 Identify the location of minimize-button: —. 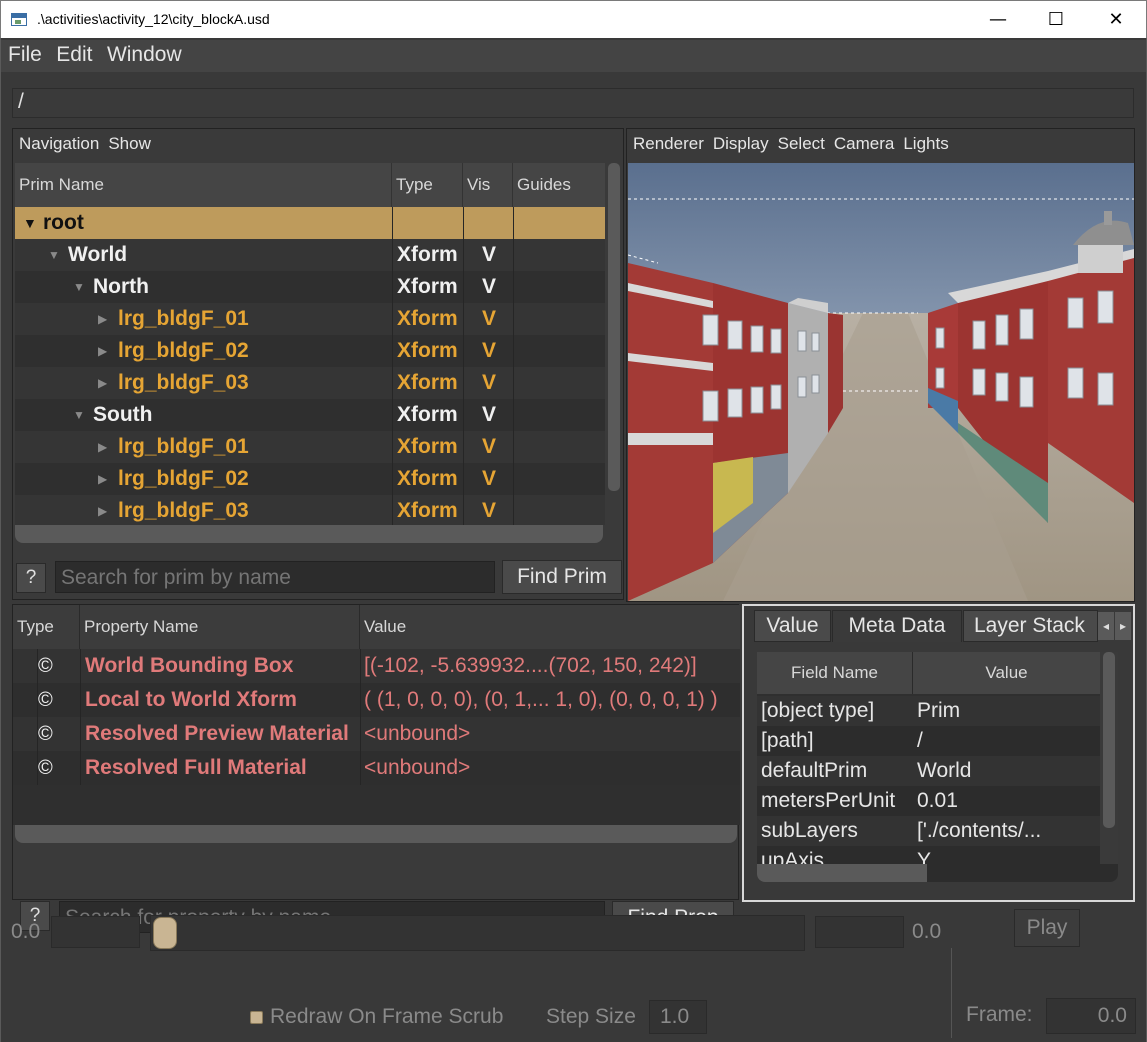
(998, 20).